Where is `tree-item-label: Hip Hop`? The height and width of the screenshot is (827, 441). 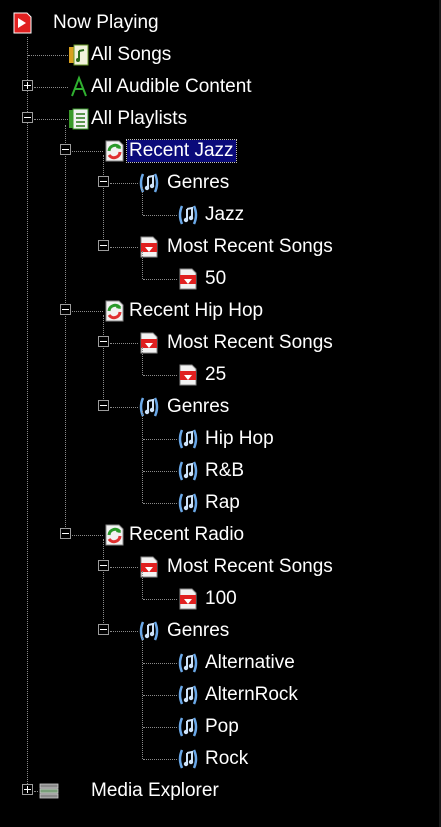
tree-item-label: Hip Hop is located at coordinates (239, 438).